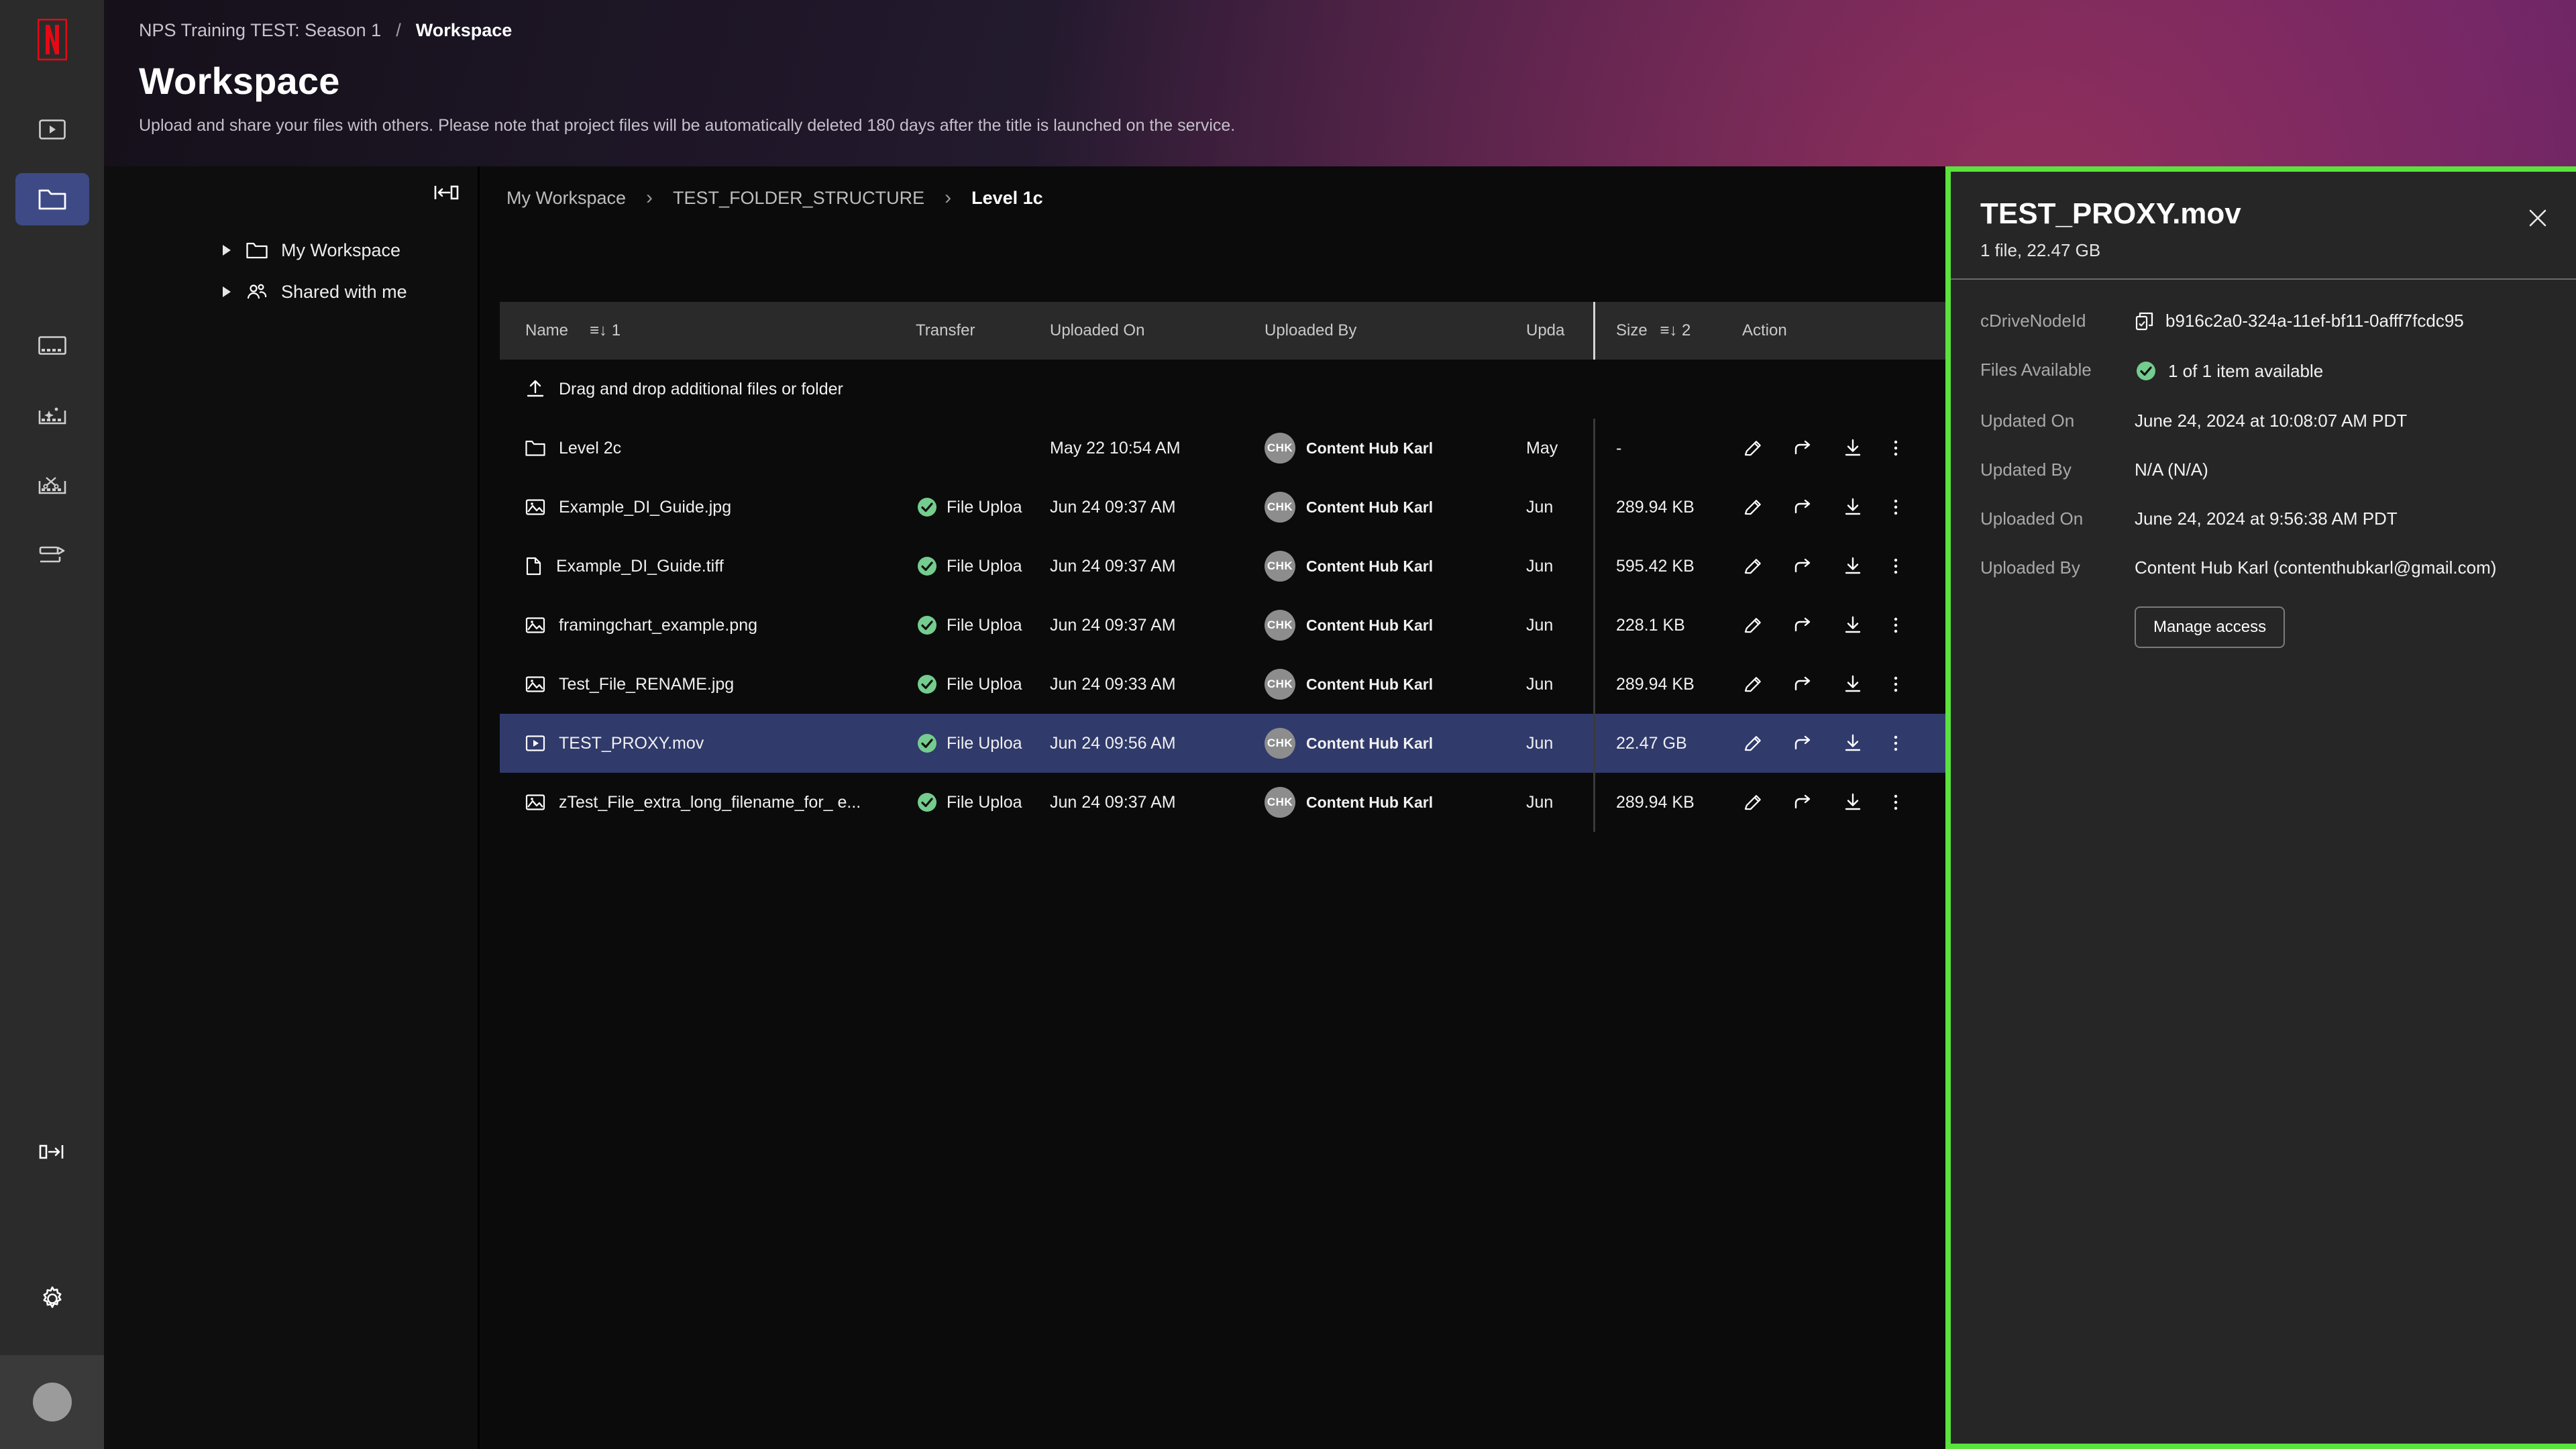  What do you see at coordinates (2032, 518) in the screenshot?
I see `detail-field-label: Uploaded On` at bounding box center [2032, 518].